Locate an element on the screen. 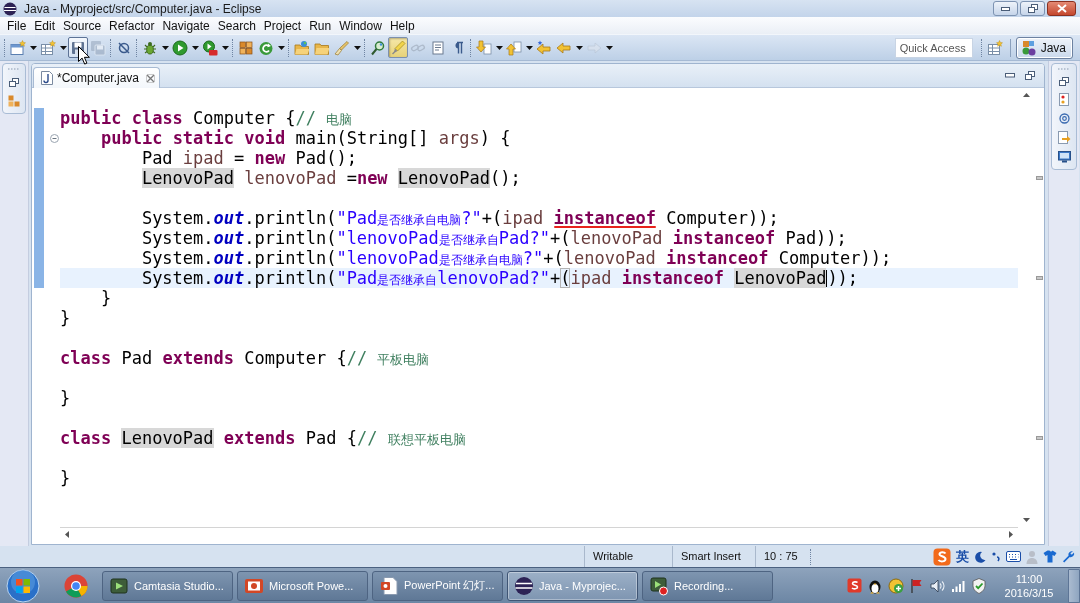  minimize-icon is located at coordinates (1010, 75).